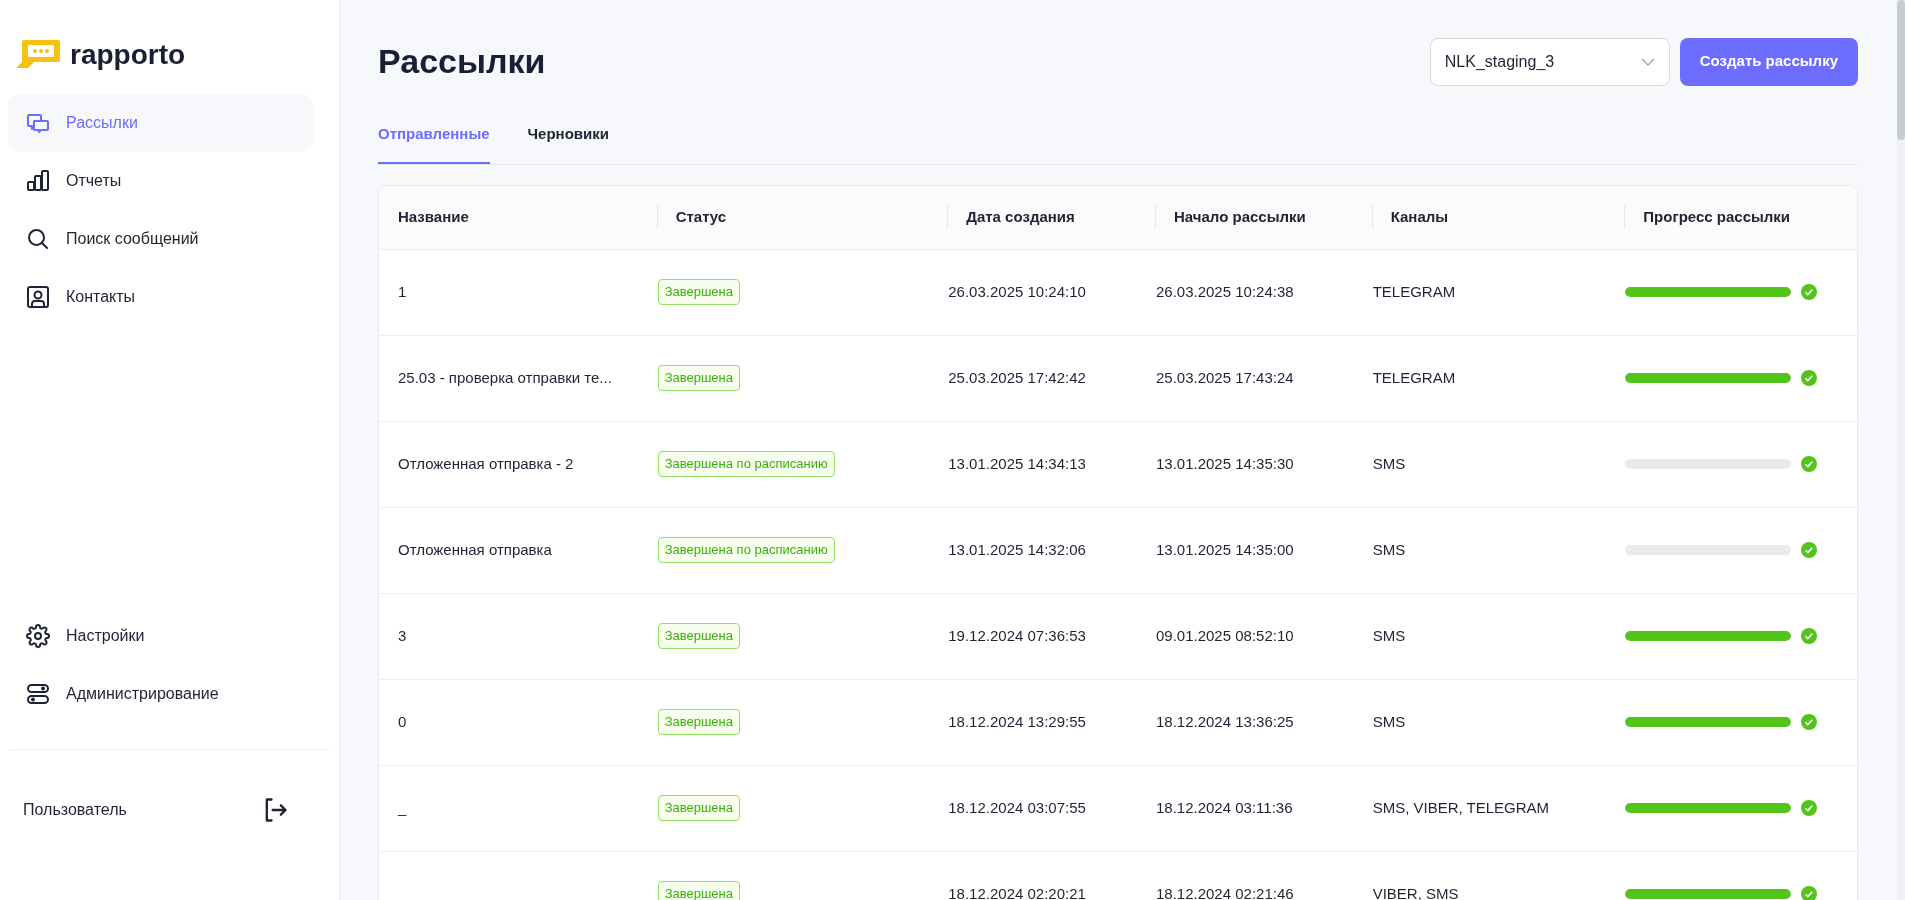 The width and height of the screenshot is (1905, 900). Describe the element at coordinates (434, 143) in the screenshot. I see `tab: Отправленные` at that location.